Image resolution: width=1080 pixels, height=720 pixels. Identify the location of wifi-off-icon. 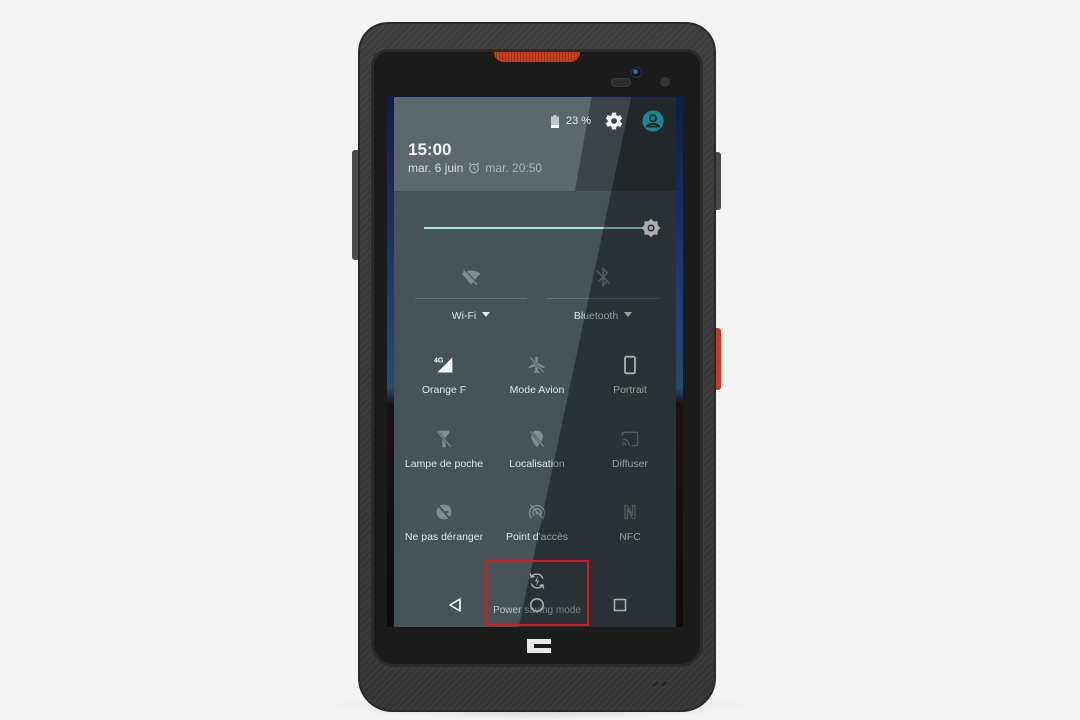
(471, 277).